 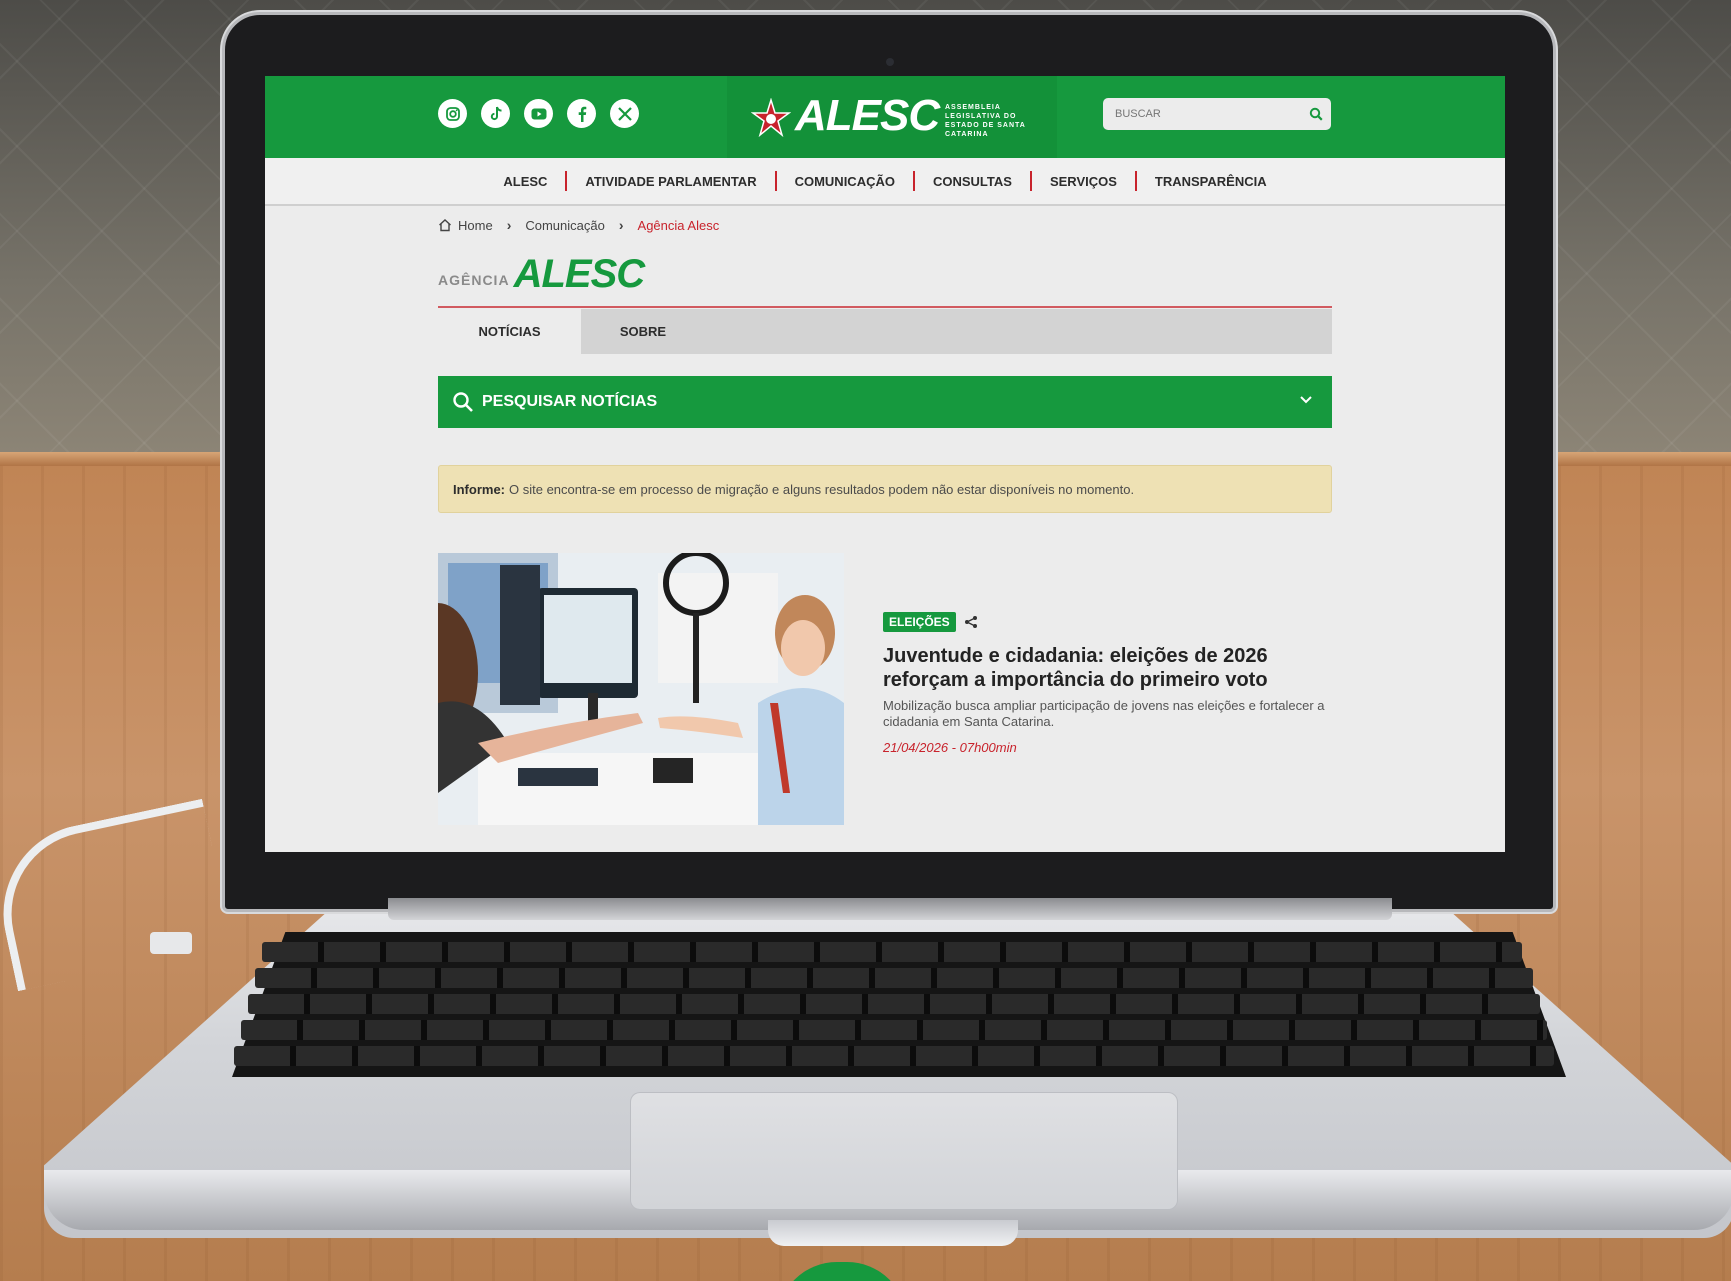 I want to click on section-divider, so click(x=885, y=307).